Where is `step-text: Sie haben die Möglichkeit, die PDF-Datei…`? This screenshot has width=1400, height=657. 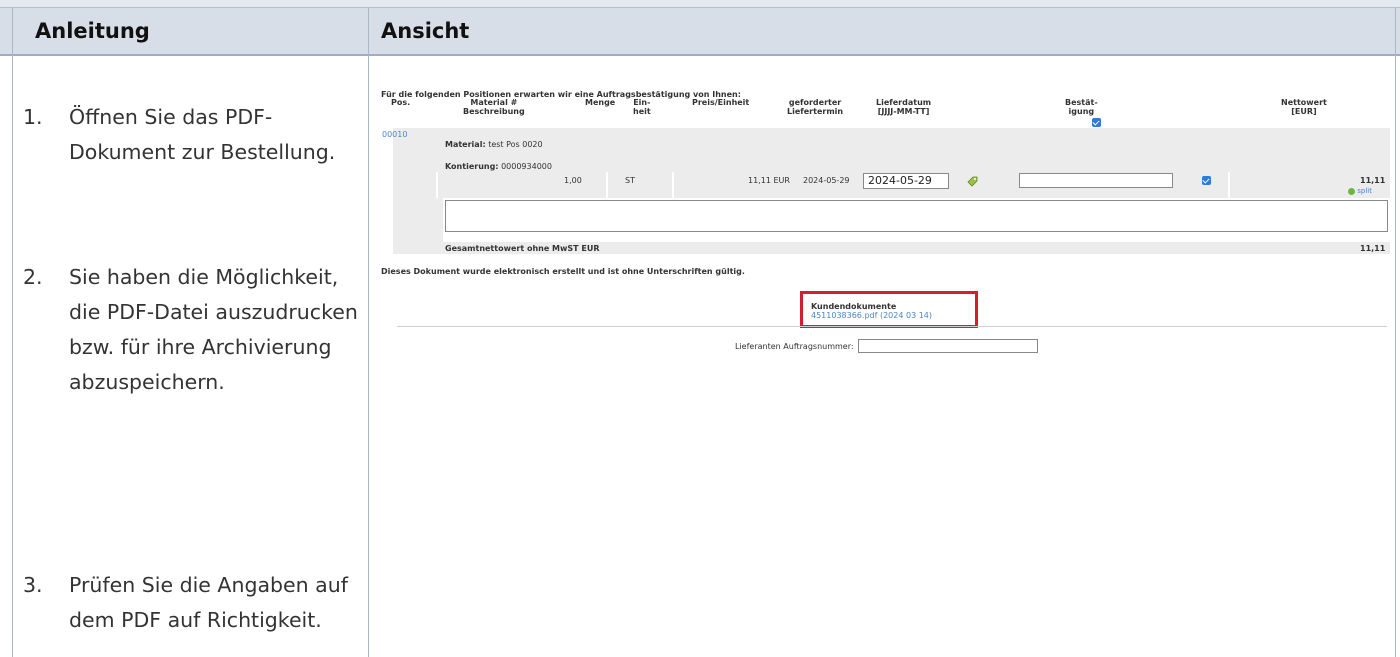
step-text: Sie haben die Möglichkeit, die PDF-Datei… is located at coordinates (213, 329).